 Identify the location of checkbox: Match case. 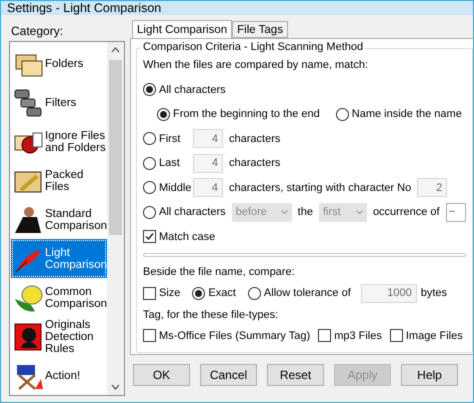
(179, 237).